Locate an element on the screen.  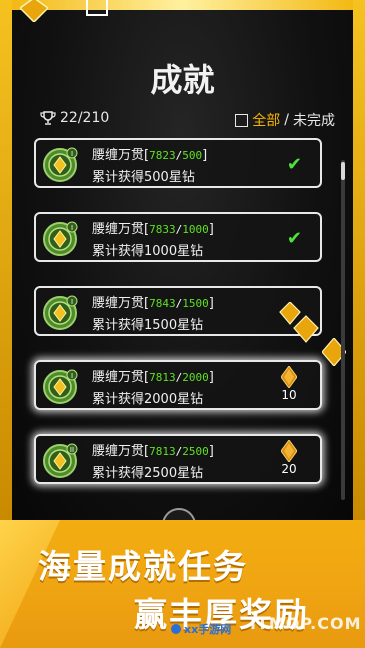
reward-amount: 20 is located at coordinates (289, 469).